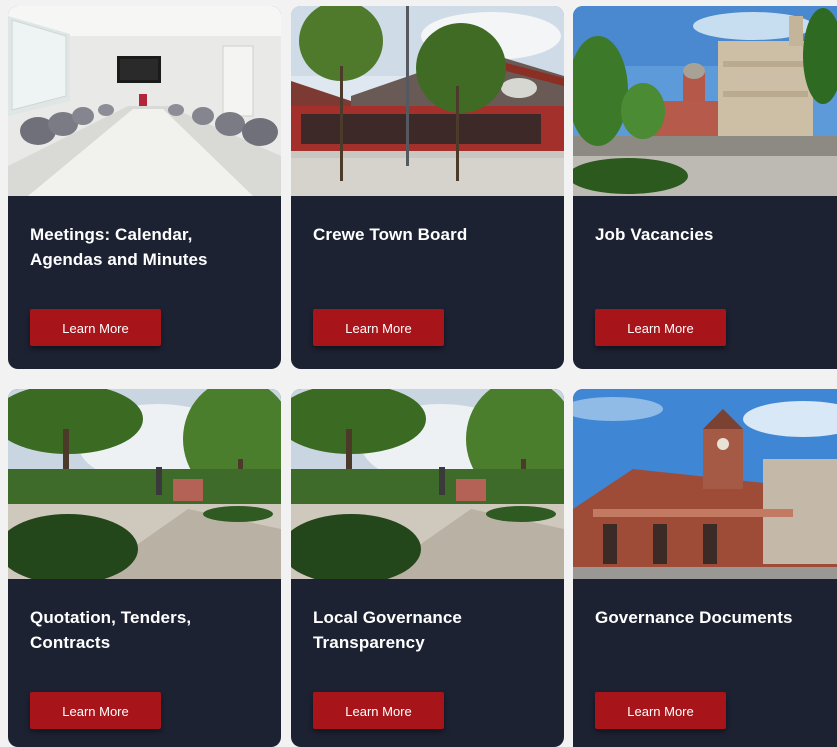 This screenshot has height=747, width=837. What do you see at coordinates (427, 101) in the screenshot?
I see `market-hall-photo` at bounding box center [427, 101].